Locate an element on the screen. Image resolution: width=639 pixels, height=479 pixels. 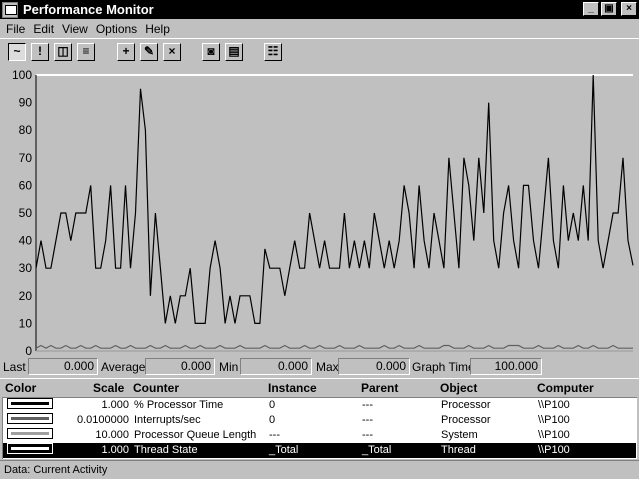
menu-help: Help is located at coordinates (157, 29).